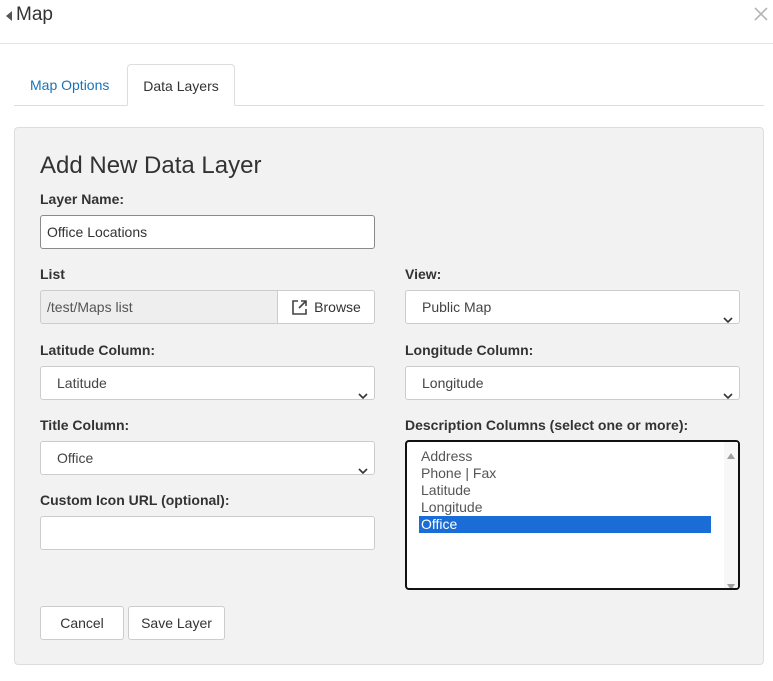  Describe the element at coordinates (565, 507) in the screenshot. I see `listbox-option-longitude: Longitude` at that location.